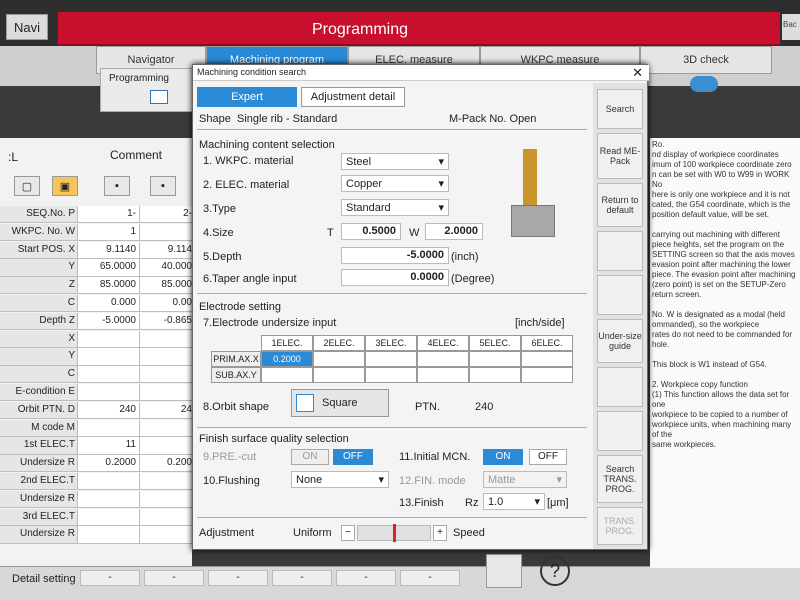 This screenshot has height=600, width=800. I want to click on table-cell: 85.0000, so click(109, 285).